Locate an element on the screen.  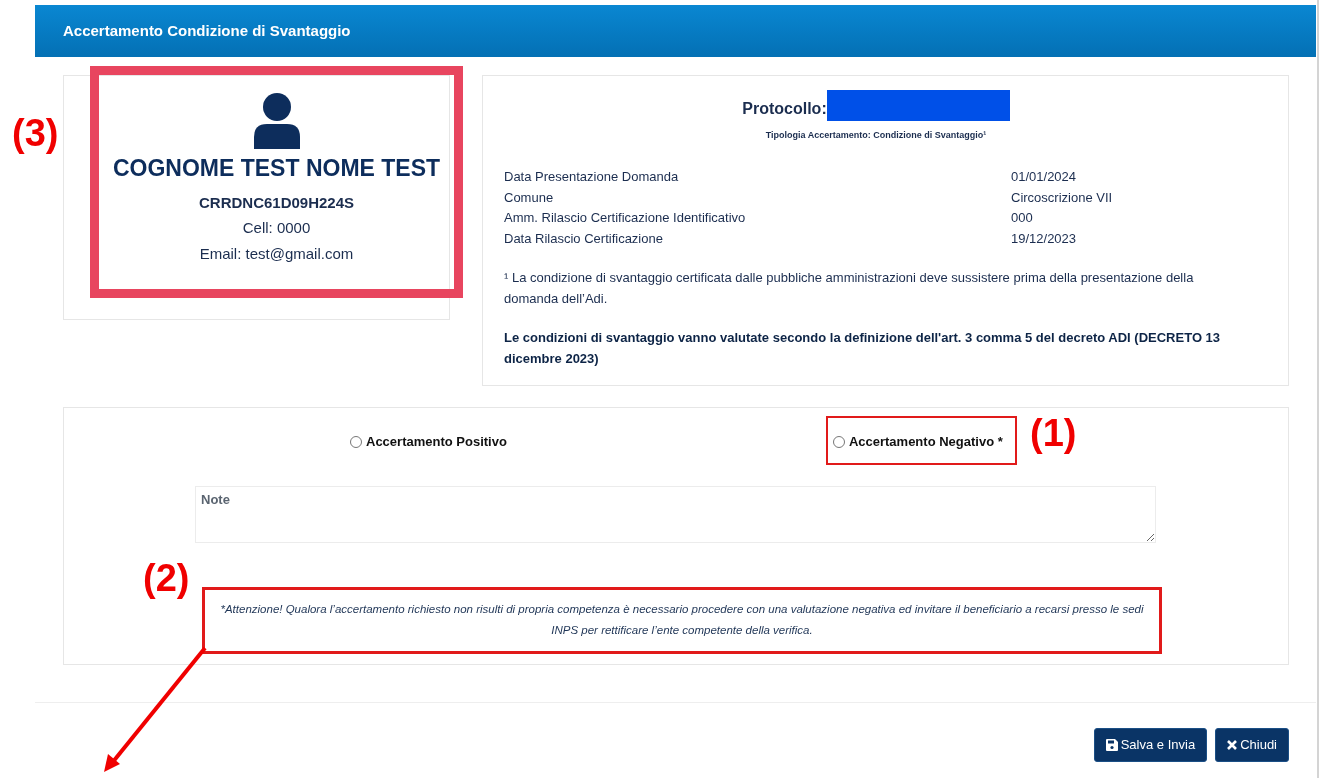
assessment-type: Tipologia Accertamento: Condizione di Svantaggio¹ is located at coordinates (876, 135).